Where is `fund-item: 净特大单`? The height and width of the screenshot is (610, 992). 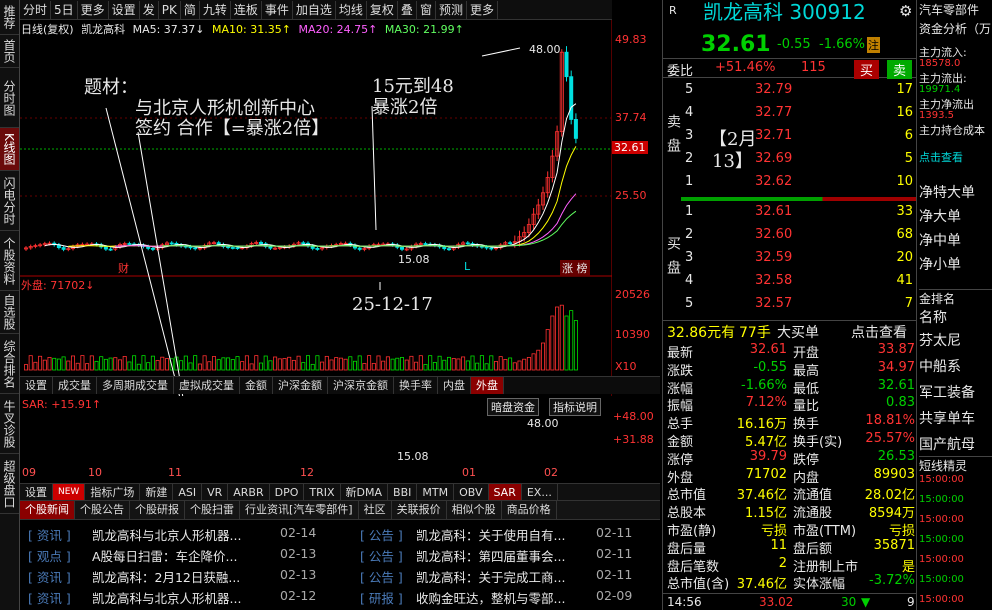 fund-item: 净特大单 is located at coordinates (947, 192).